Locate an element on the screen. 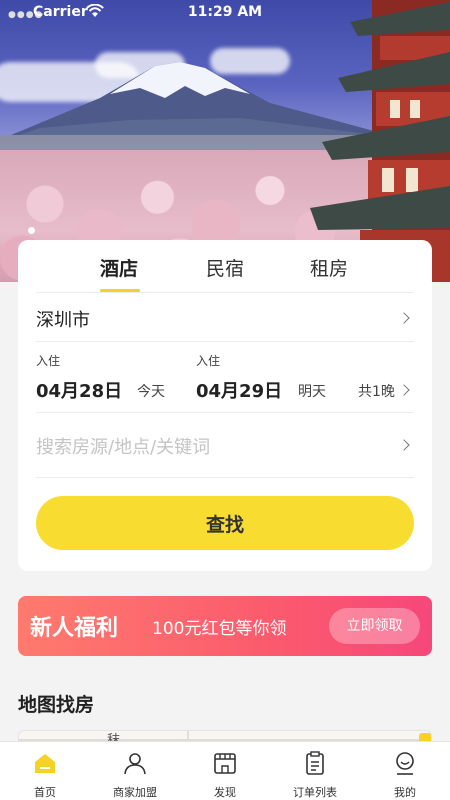  user-circle-icon is located at coordinates (405, 763).